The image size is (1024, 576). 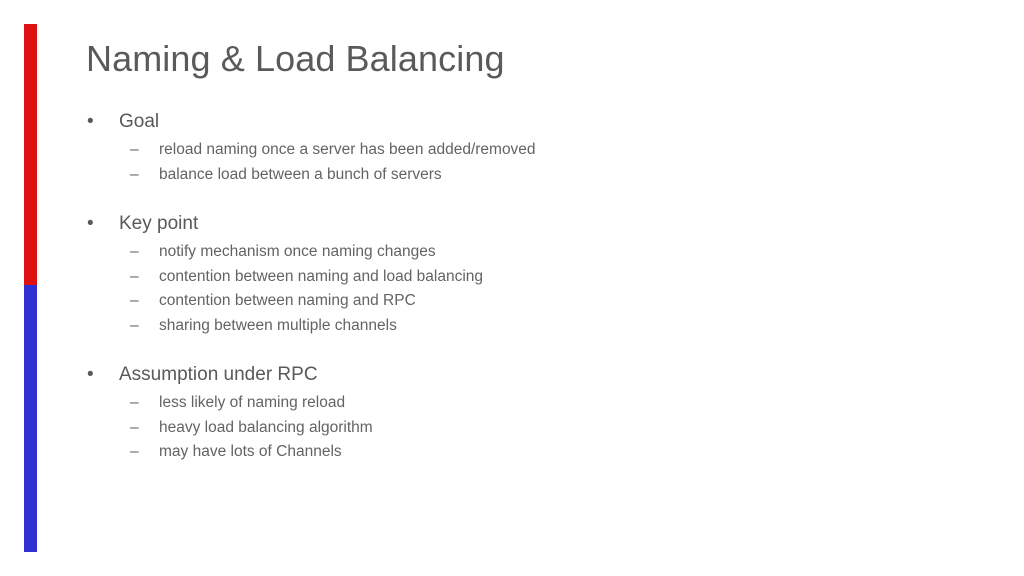 What do you see at coordinates (250, 451) in the screenshot?
I see `sub-bullet-label: may have lots of Channels` at bounding box center [250, 451].